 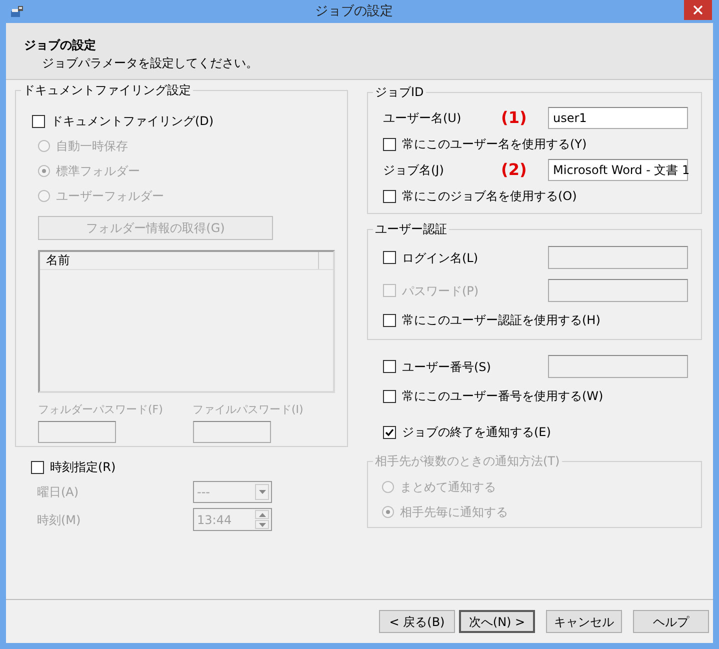 I want to click on checkbox-label: 常にこのユーザー認証を使用する(H), so click(x=501, y=320).